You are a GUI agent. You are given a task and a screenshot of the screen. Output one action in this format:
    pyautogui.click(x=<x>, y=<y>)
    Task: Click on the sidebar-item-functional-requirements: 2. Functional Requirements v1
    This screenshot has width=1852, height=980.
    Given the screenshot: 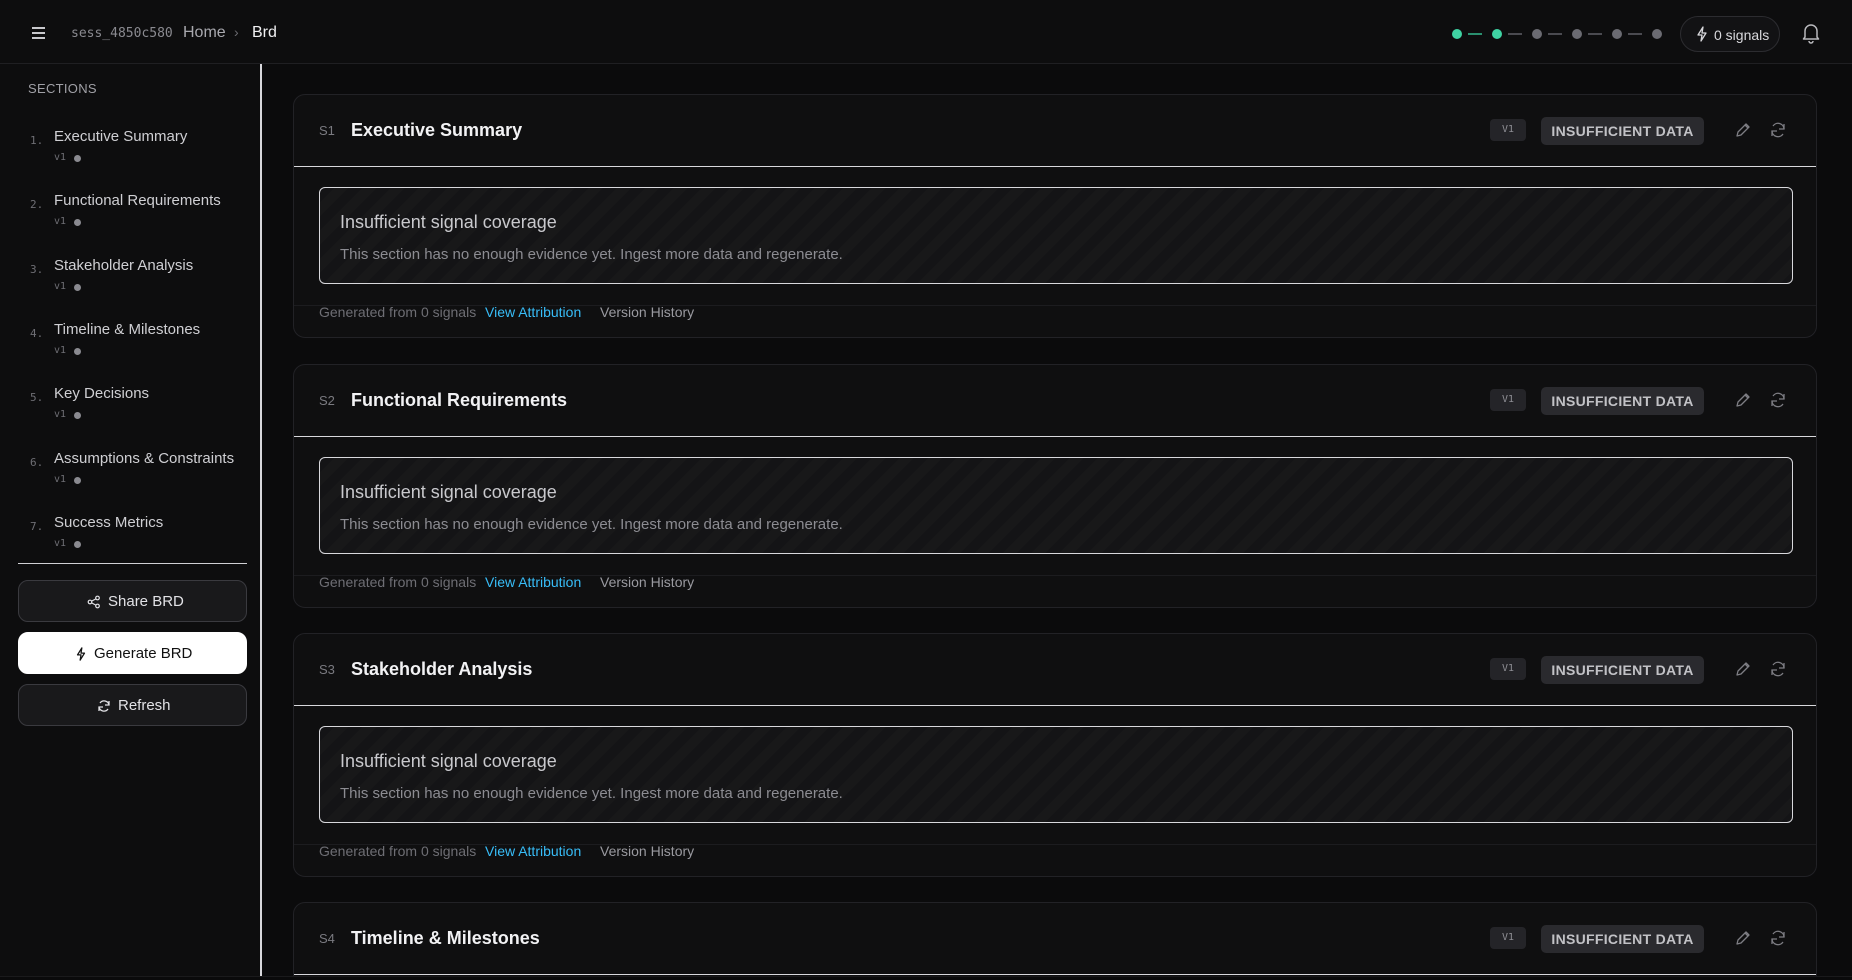 What is the action you would take?
    pyautogui.click(x=131, y=210)
    